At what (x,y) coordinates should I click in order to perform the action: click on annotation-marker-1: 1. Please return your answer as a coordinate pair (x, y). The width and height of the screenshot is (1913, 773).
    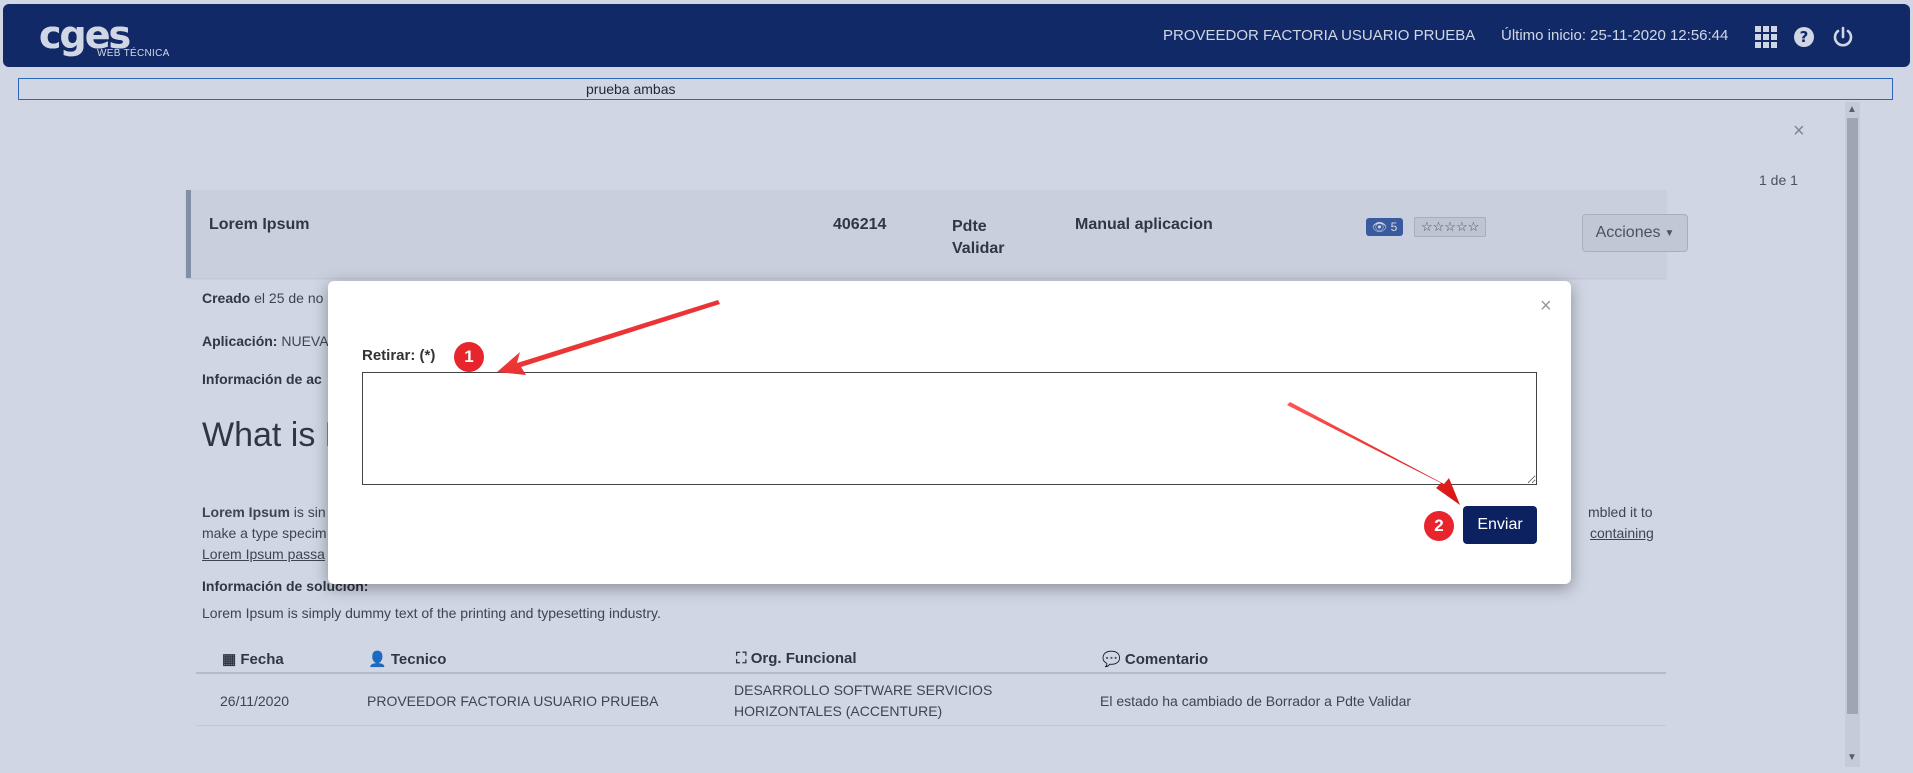
    Looking at the image, I should click on (469, 357).